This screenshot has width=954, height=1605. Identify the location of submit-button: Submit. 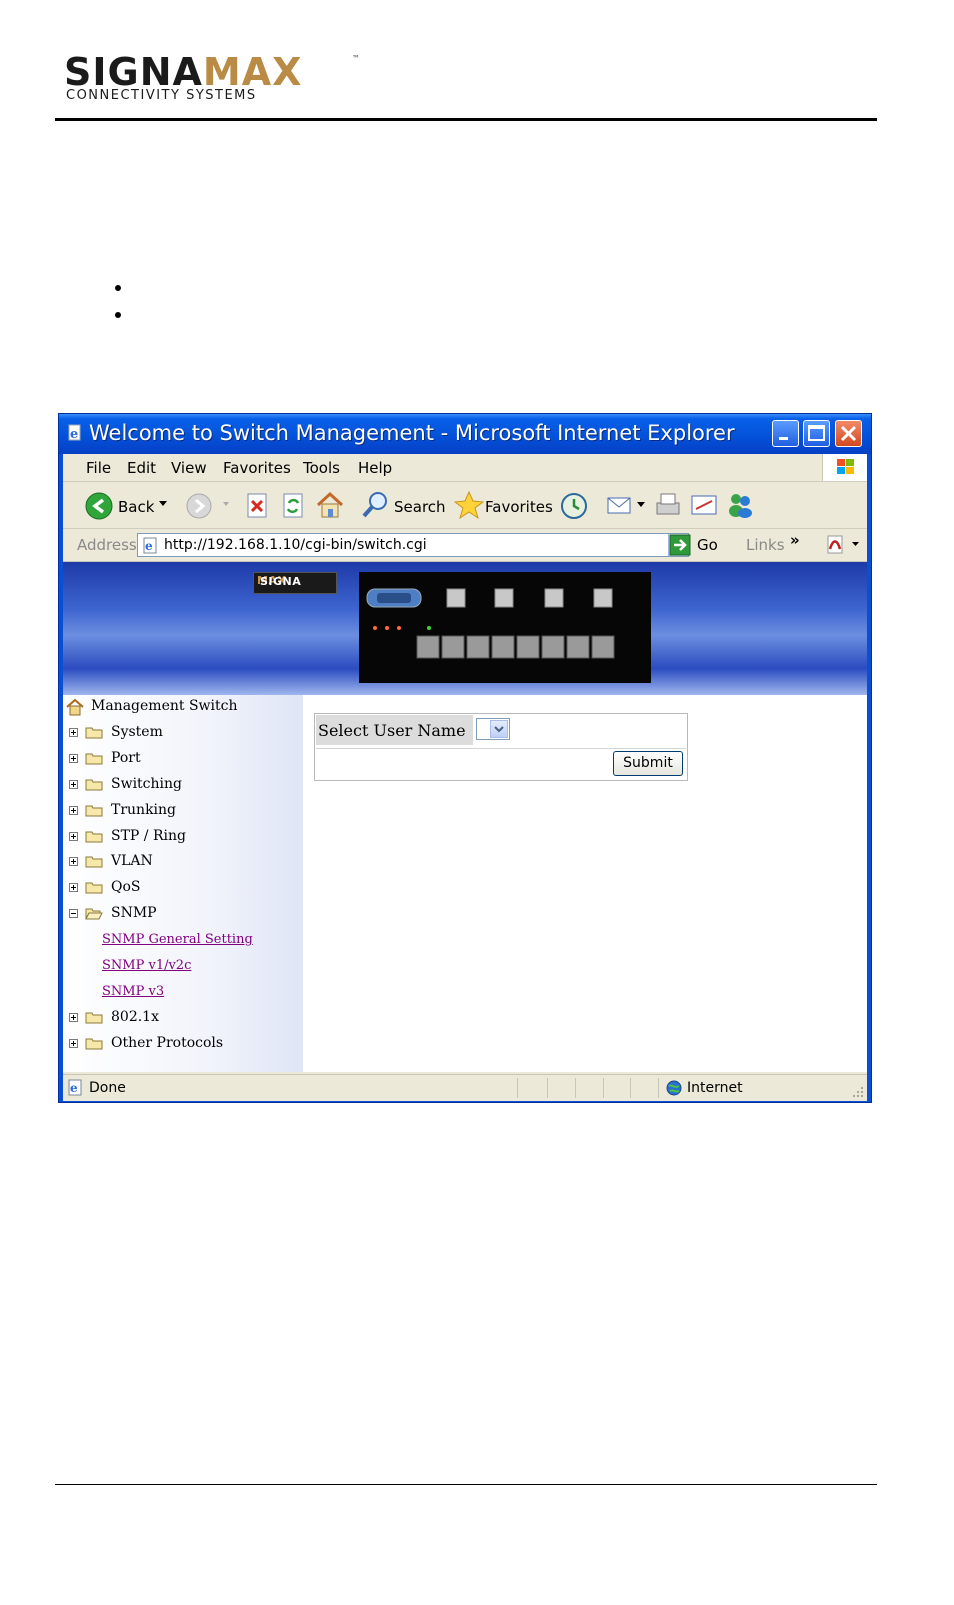
(648, 763).